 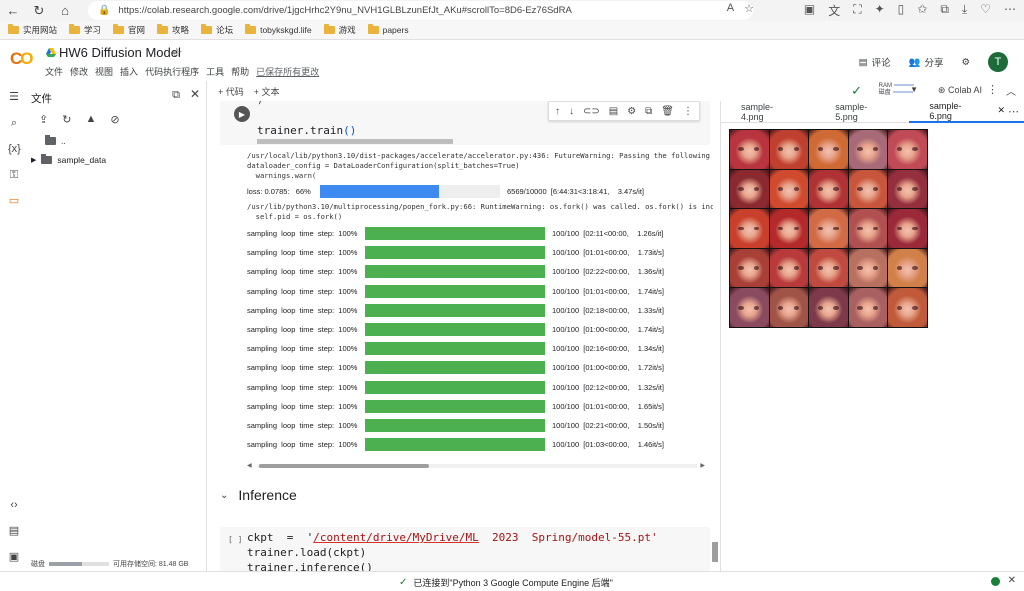 I want to click on variables-icon: {x}, so click(x=14, y=149).